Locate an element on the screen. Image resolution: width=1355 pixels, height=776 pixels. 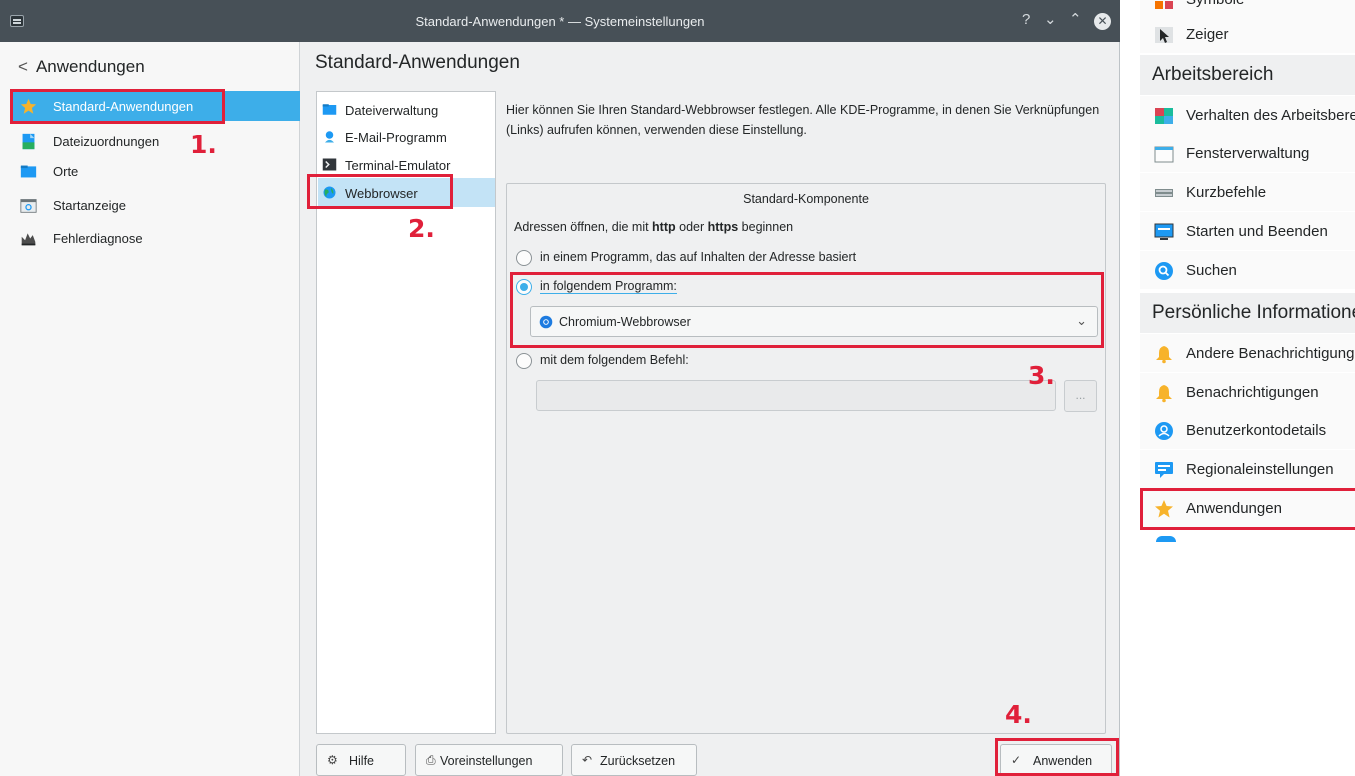
icons-icon is located at coordinates (1164, 5).